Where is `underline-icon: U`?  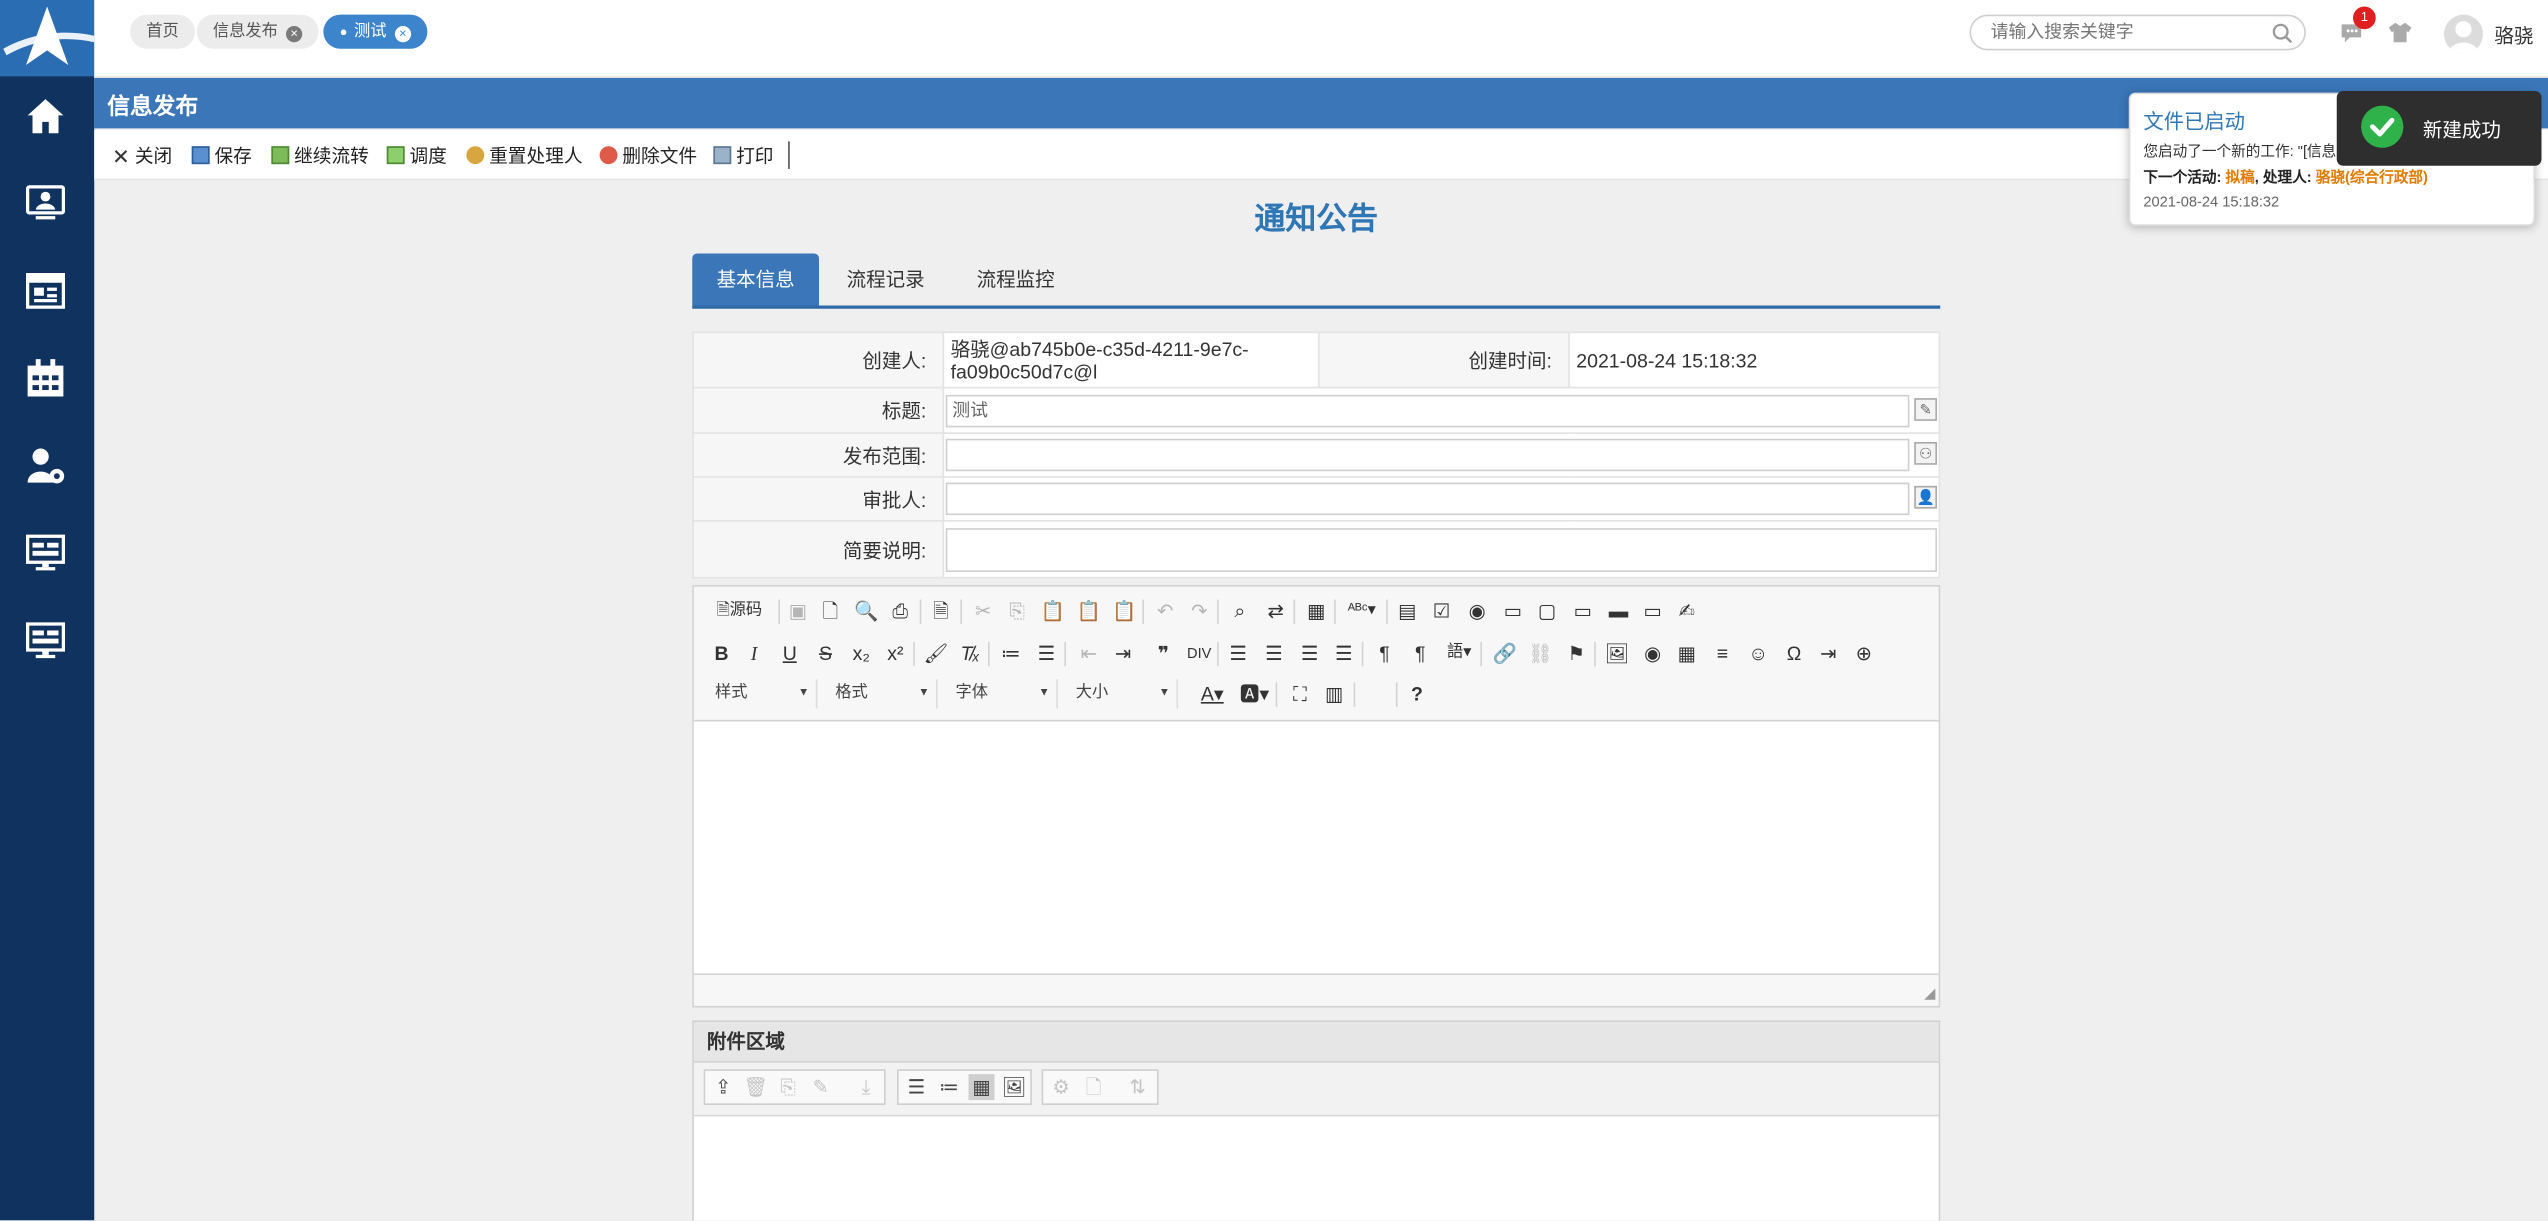 underline-icon: U is located at coordinates (789, 653).